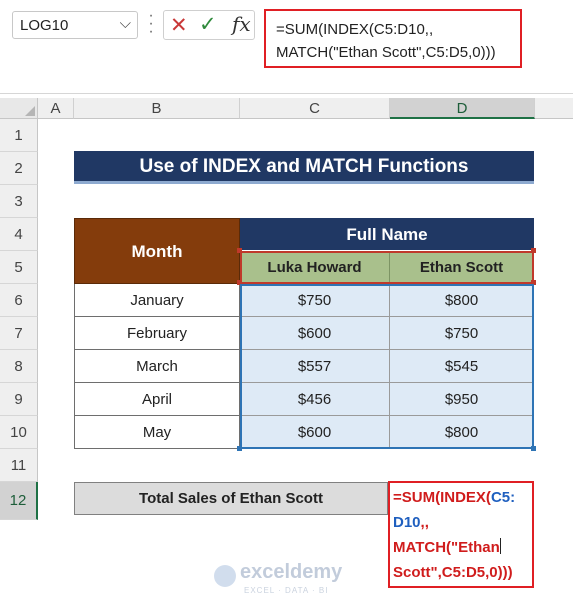  I want to click on insert-function-icon: fx, so click(241, 24).